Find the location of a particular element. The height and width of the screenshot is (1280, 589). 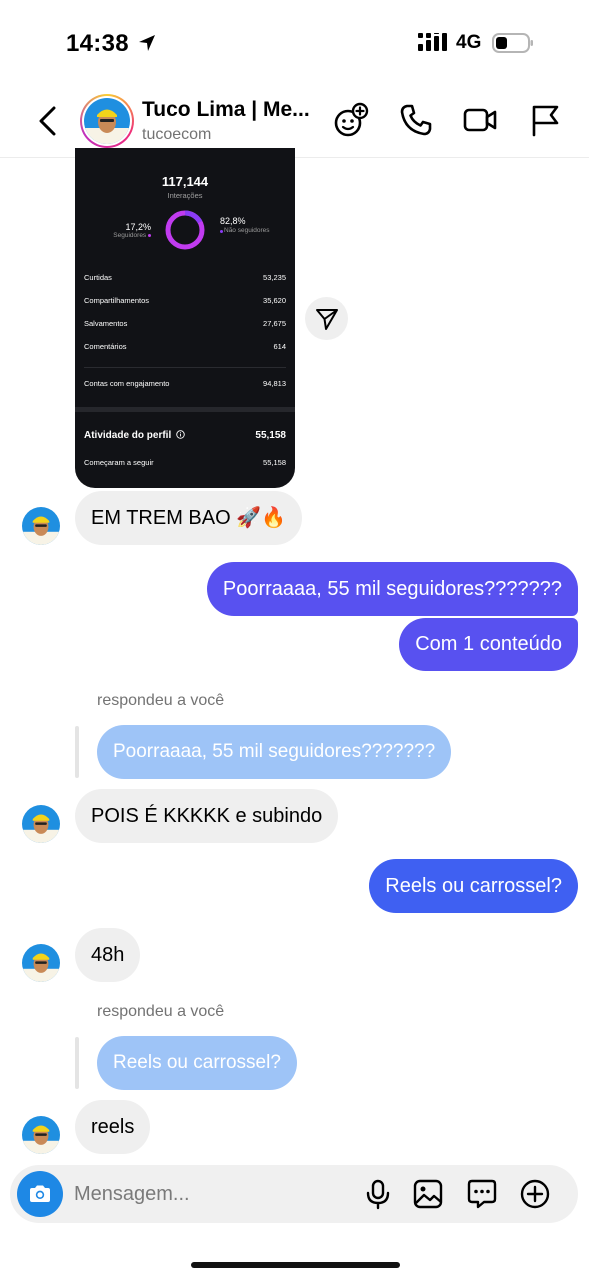

metric-label: Salvamentos is located at coordinates (106, 323).